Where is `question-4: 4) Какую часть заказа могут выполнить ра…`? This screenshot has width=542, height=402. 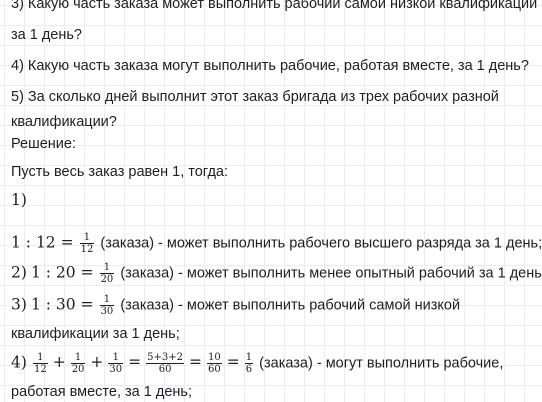
question-4: 4) Какую часть заказа могут выполнить ра… is located at coordinates (270, 66).